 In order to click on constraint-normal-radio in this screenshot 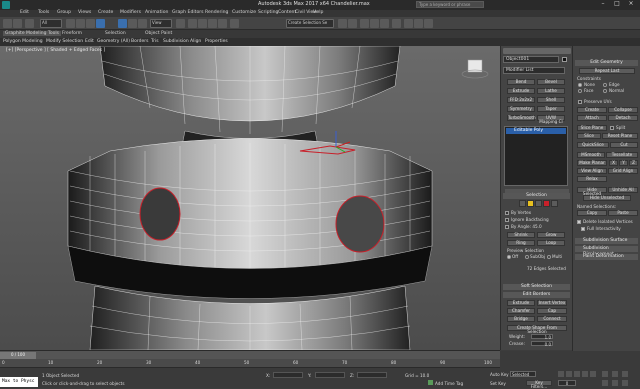, I will do `click(605, 91)`.